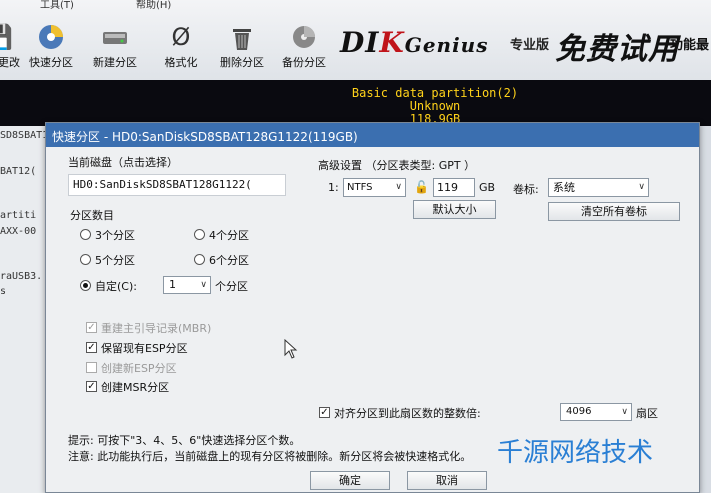  I want to click on delete-partition-button: 删除分区, so click(242, 47).